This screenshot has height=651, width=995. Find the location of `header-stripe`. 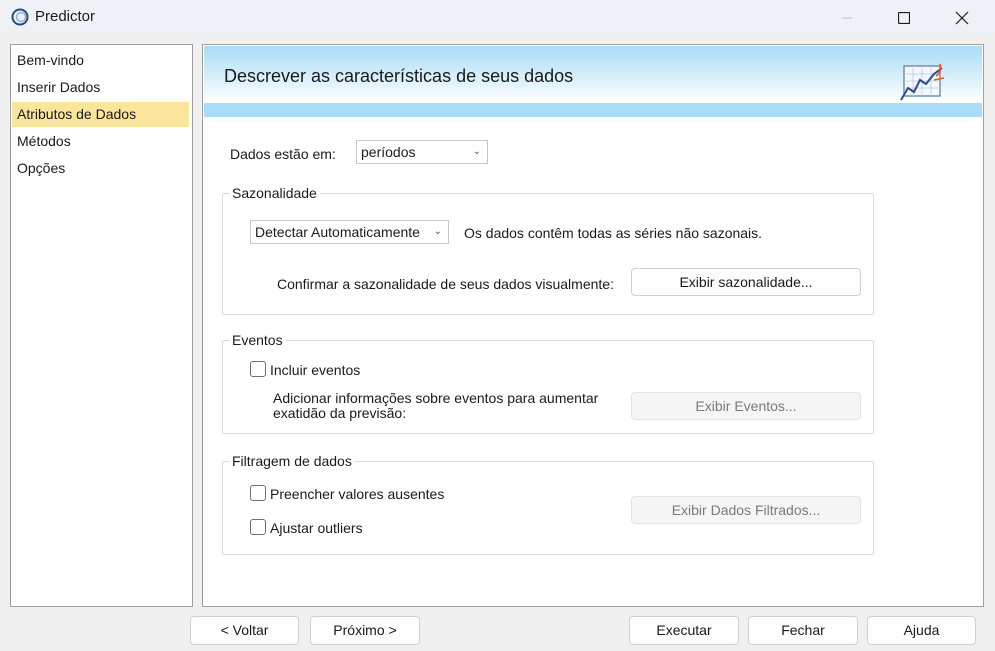

header-stripe is located at coordinates (593, 110).